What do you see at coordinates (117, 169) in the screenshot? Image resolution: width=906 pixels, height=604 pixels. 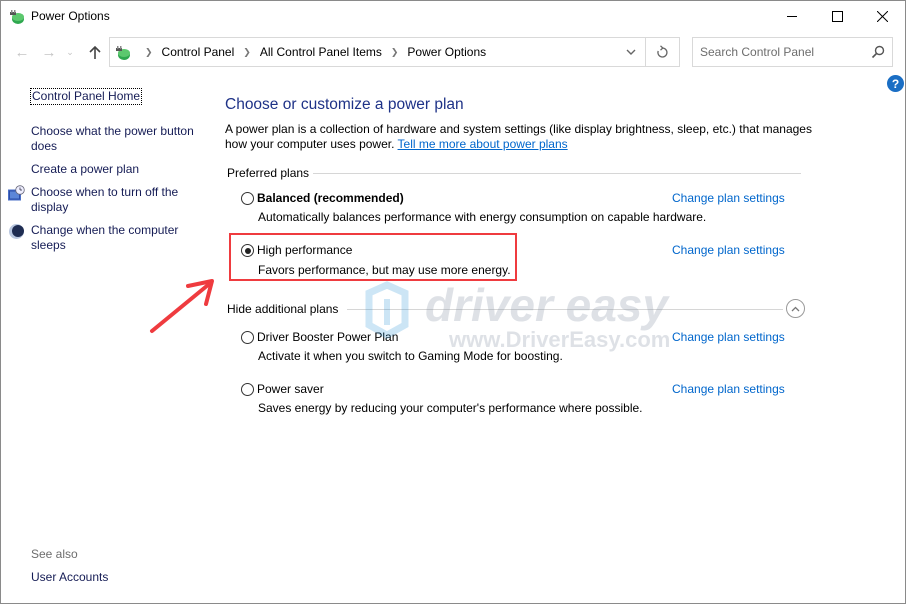 I see `create-power-plan-link: Create a power plan` at bounding box center [117, 169].